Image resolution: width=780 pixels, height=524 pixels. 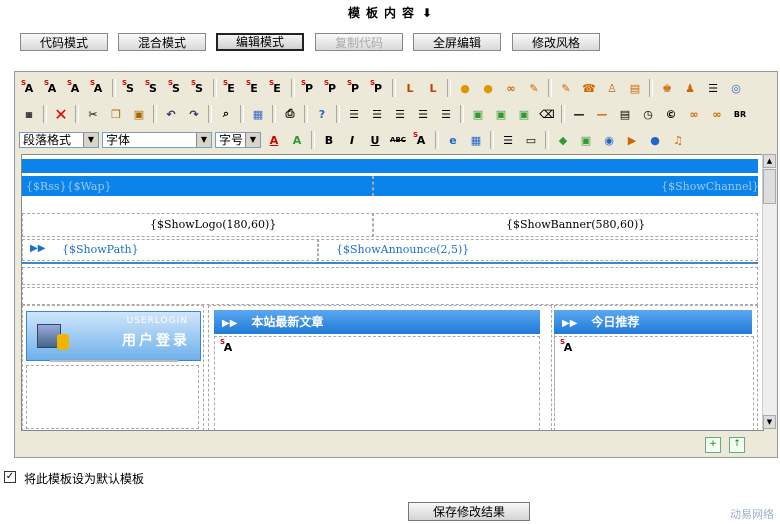 I want to click on calendar-icon: ▤, so click(x=625, y=114).